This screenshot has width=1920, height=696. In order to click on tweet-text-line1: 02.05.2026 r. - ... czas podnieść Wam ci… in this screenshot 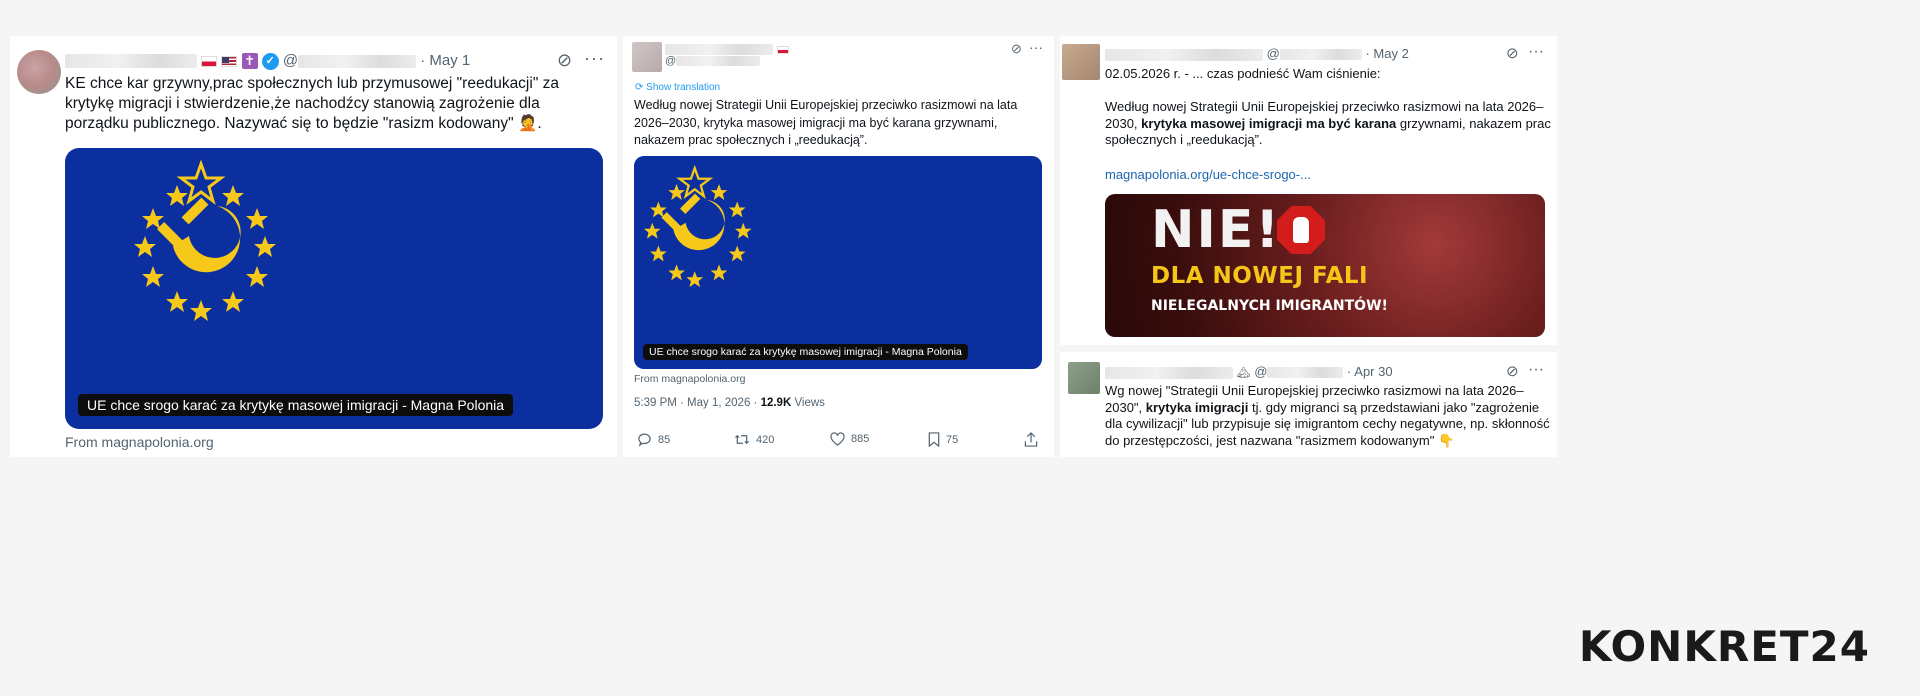, I will do `click(1243, 73)`.